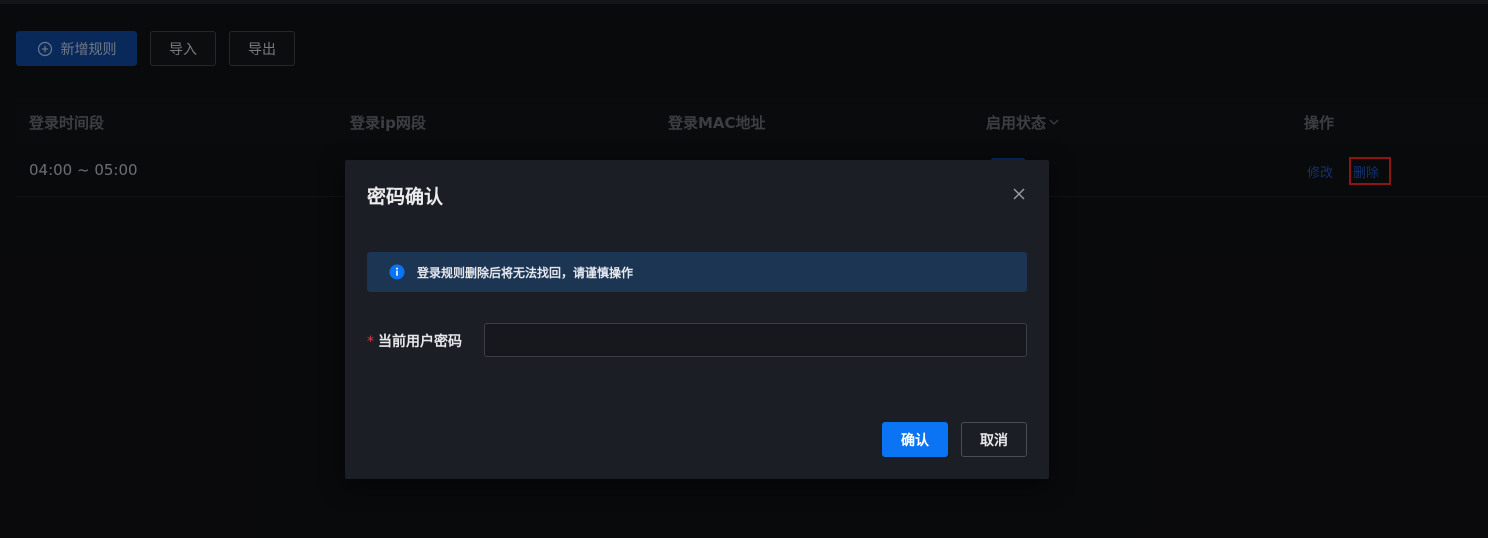  What do you see at coordinates (525, 272) in the screenshot?
I see `alert-text: 登录规则删除后将无法找回，请谨慎操作` at bounding box center [525, 272].